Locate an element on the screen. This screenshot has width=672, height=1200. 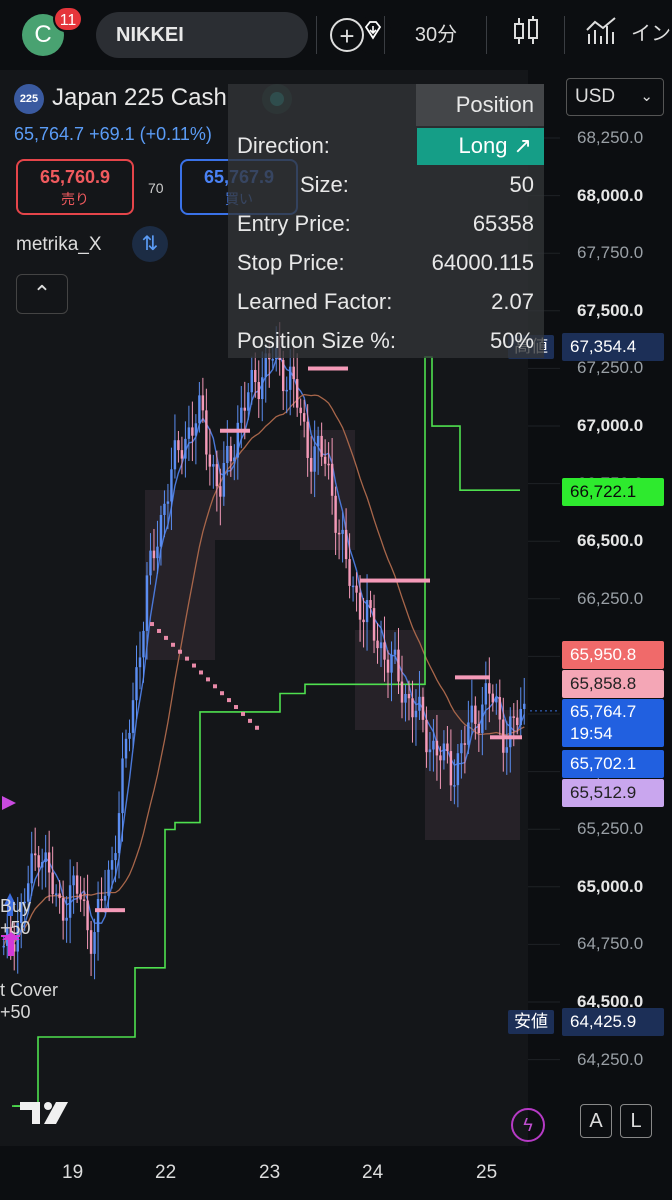
sell-button: 65,760.9 売り is located at coordinates (75, 187).